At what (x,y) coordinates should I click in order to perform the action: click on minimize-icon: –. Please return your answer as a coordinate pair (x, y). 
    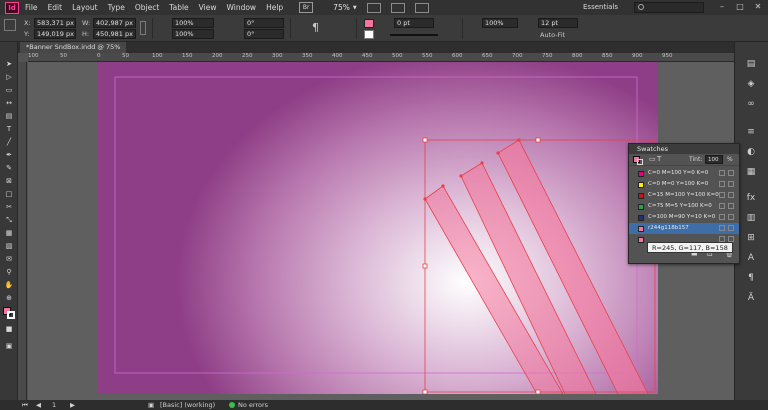
    Looking at the image, I should click on (722, 7).